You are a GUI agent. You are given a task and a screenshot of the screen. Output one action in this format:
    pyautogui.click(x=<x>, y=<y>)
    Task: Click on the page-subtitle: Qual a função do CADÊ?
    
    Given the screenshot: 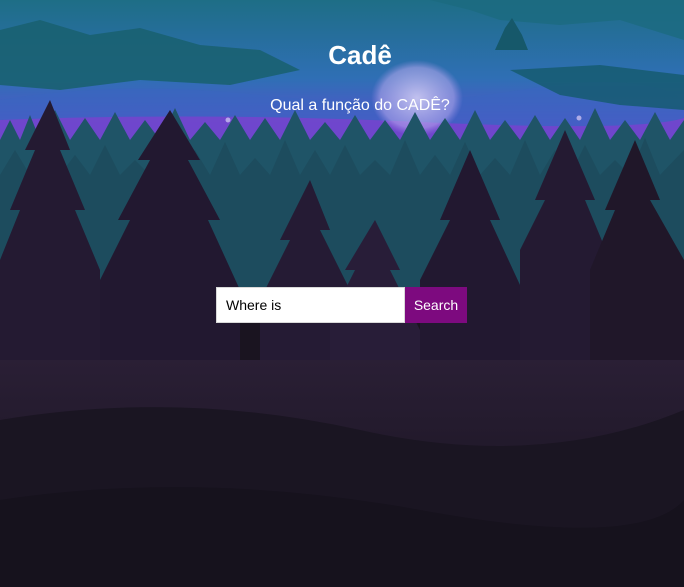 What is the action you would take?
    pyautogui.click(x=360, y=105)
    